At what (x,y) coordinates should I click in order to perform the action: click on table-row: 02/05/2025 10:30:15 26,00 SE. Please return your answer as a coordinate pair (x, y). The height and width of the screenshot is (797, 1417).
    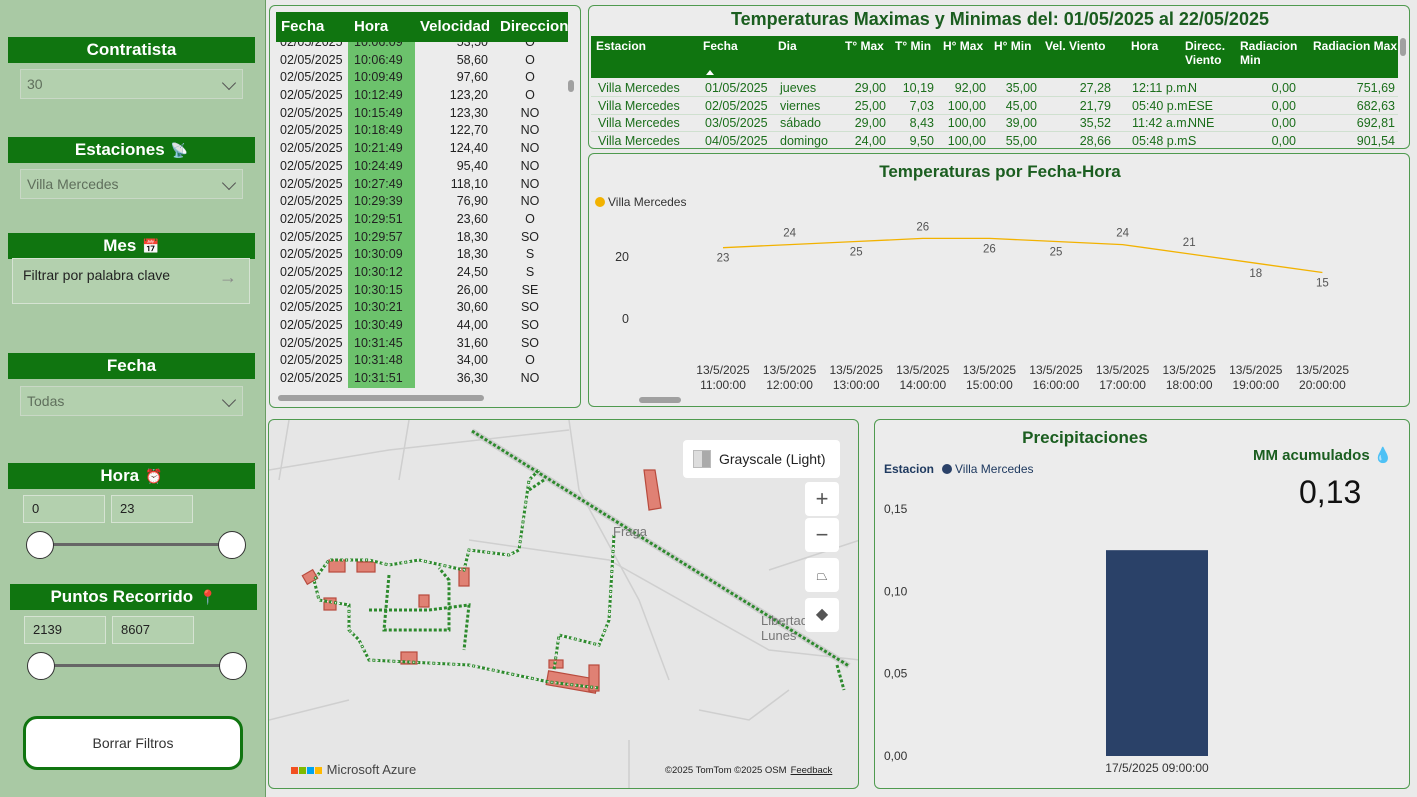
    Looking at the image, I should click on (422, 290).